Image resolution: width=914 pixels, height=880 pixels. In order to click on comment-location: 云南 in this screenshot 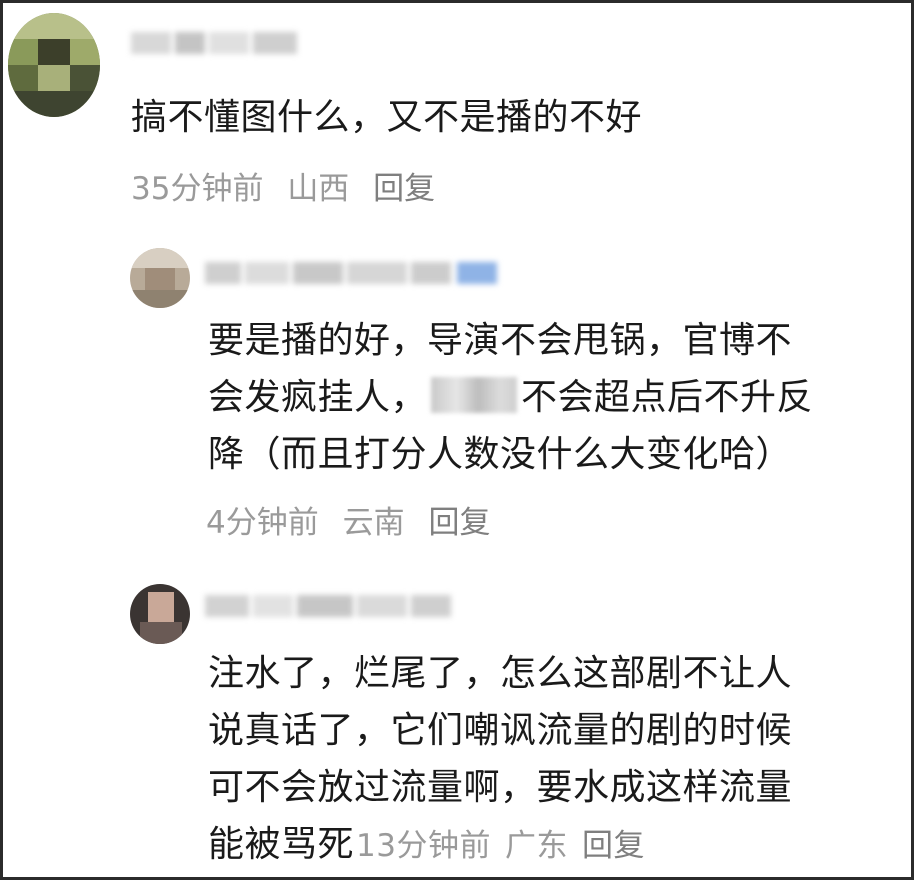, I will do `click(373, 523)`.